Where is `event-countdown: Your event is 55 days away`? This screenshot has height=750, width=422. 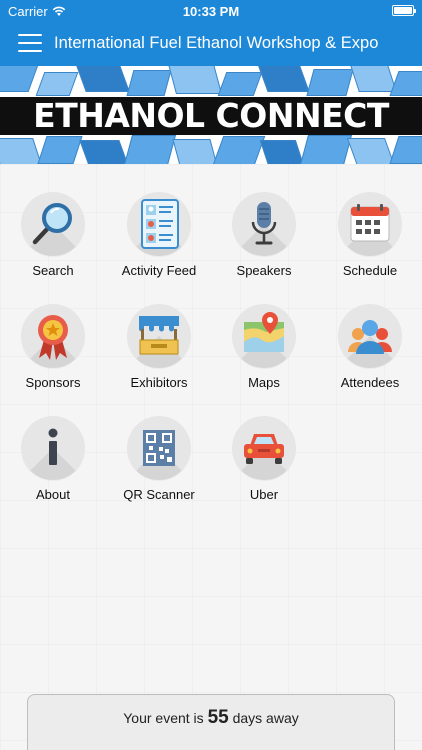 event-countdown: Your event is 55 days away is located at coordinates (211, 722).